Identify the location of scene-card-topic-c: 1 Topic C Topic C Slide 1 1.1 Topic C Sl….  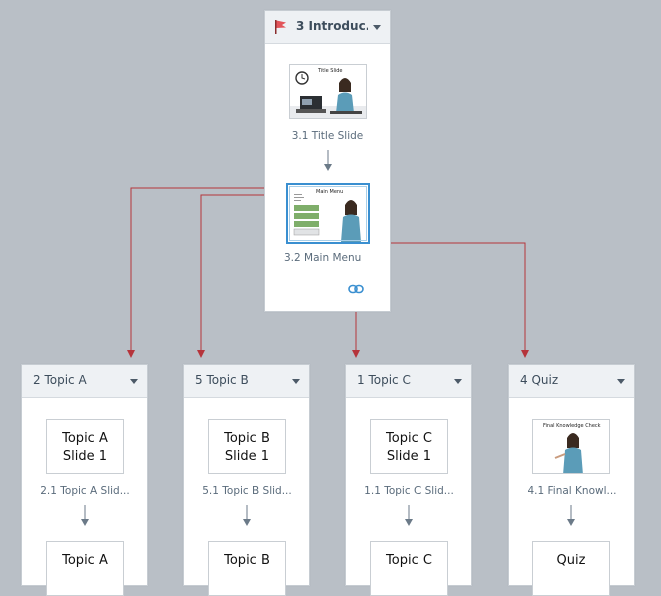
(408, 480).